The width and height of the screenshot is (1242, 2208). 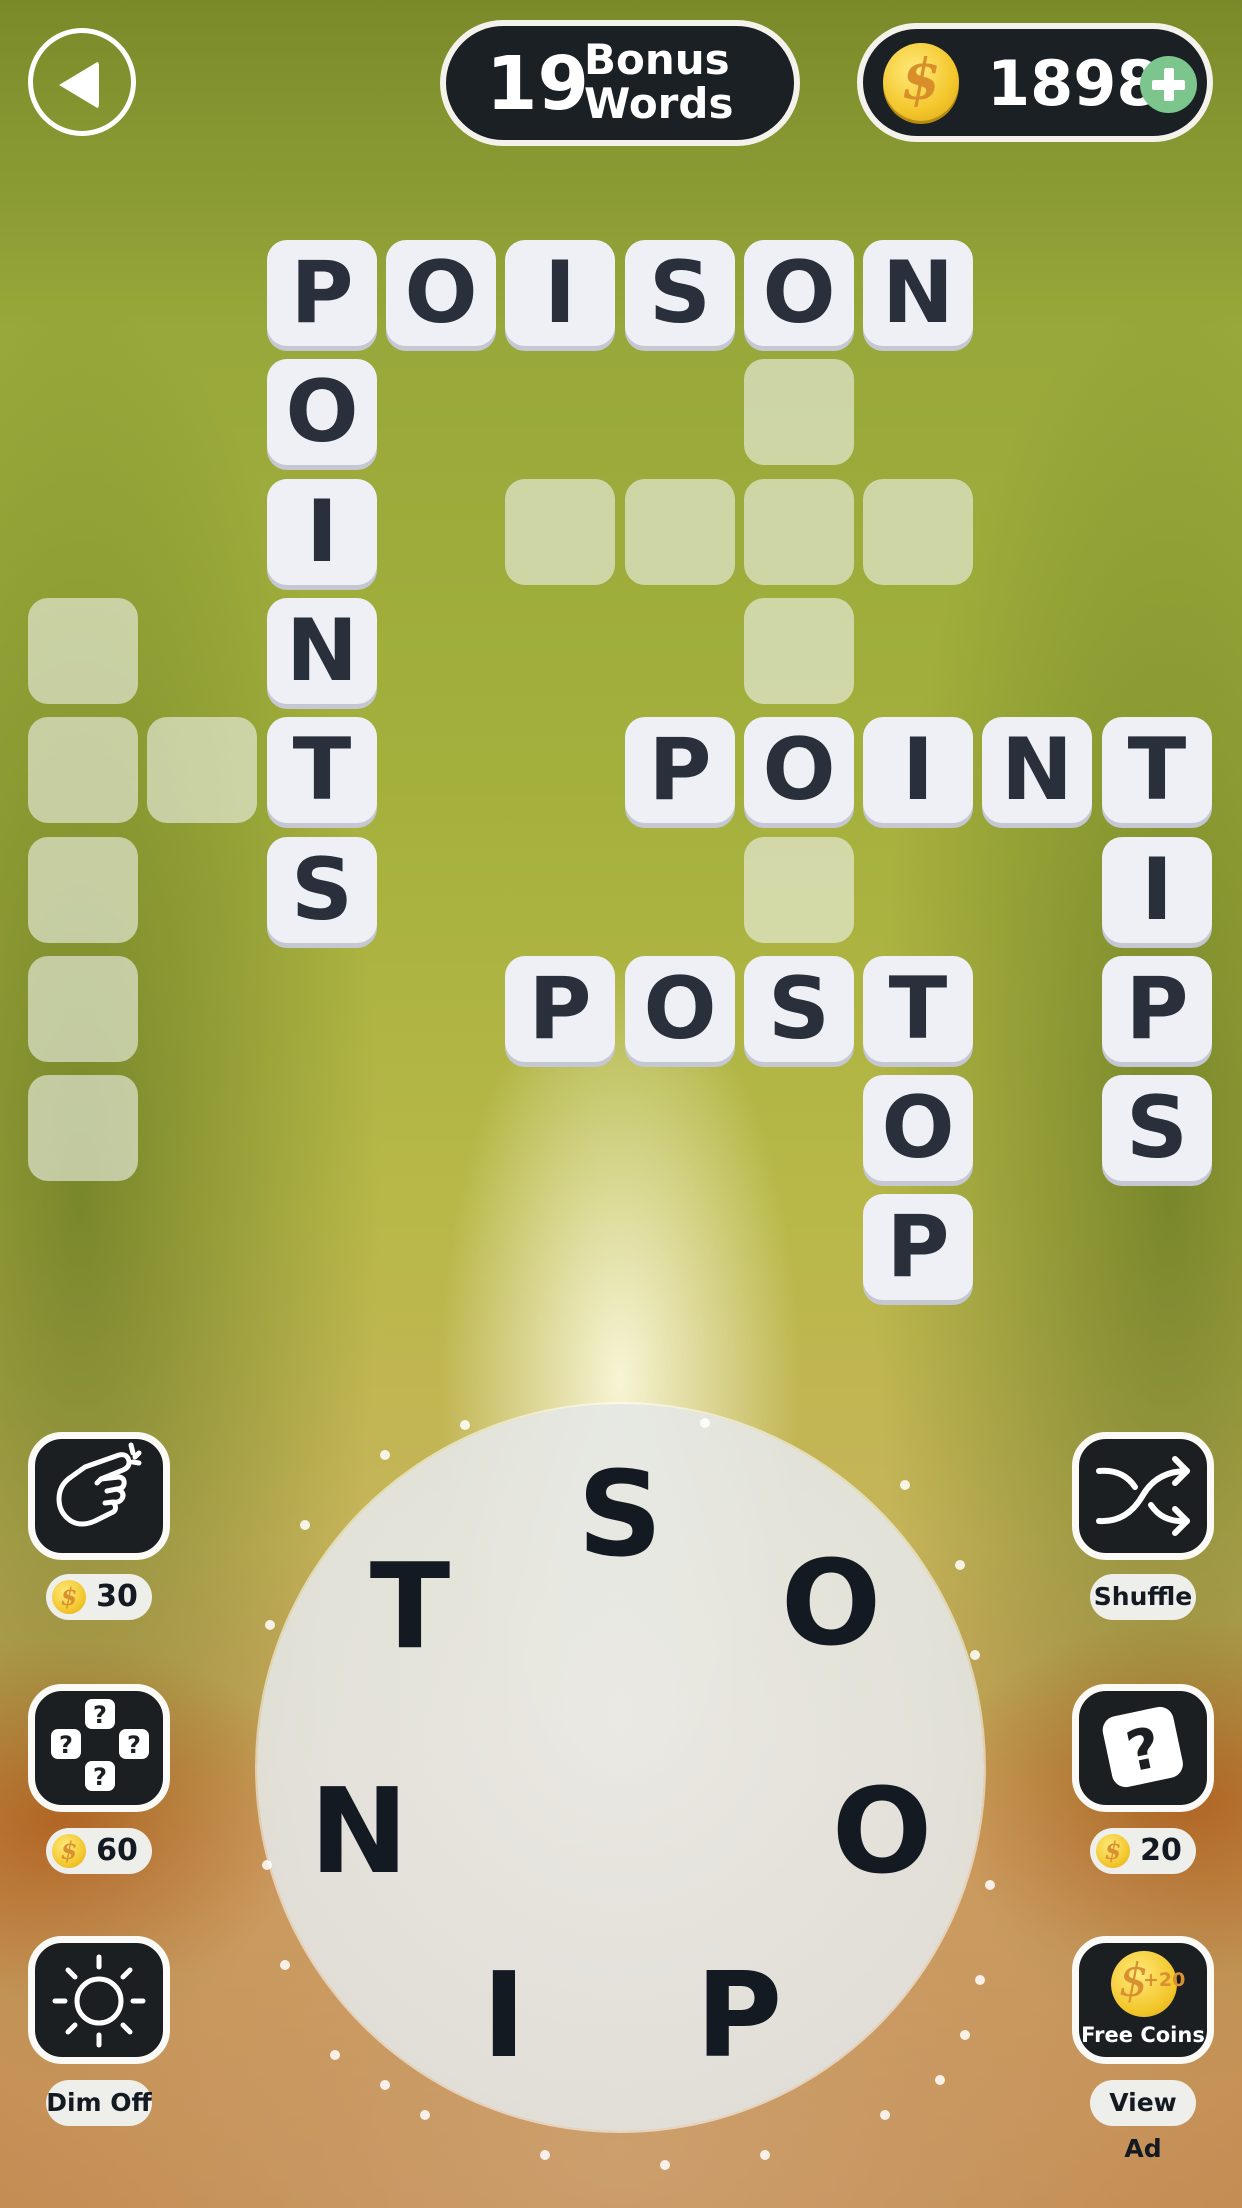 What do you see at coordinates (537, 84) in the screenshot?
I see `bonus-words-count: 19` at bounding box center [537, 84].